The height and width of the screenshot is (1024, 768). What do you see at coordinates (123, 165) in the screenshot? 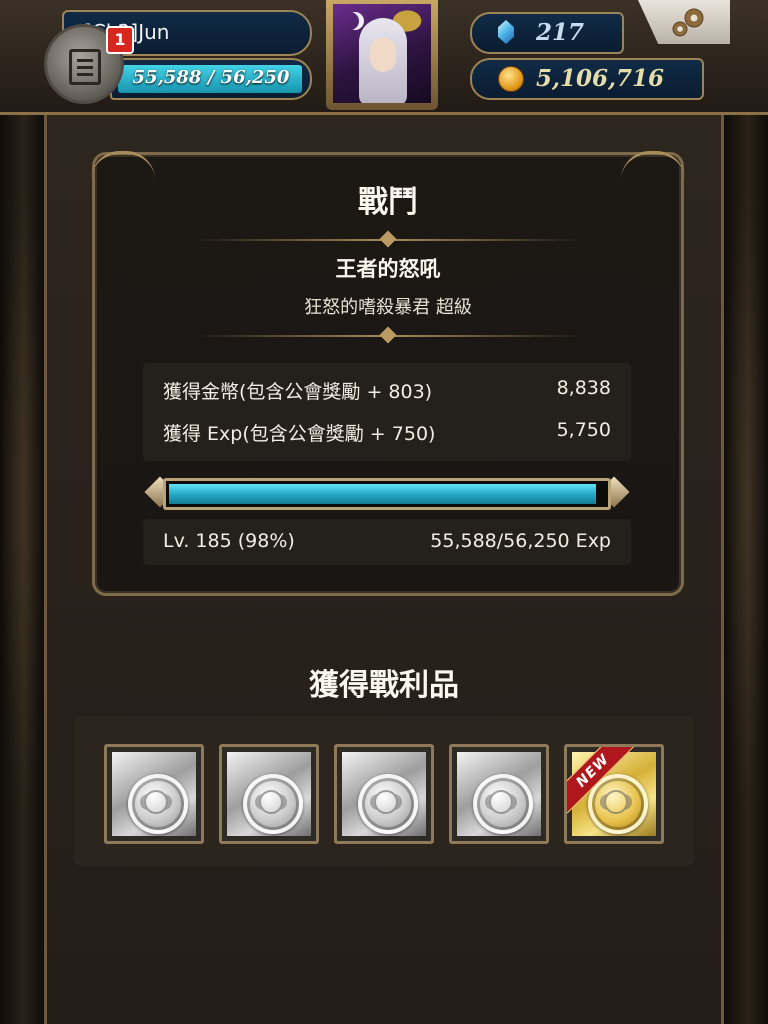
I see `panel-ornament-top-left` at bounding box center [123, 165].